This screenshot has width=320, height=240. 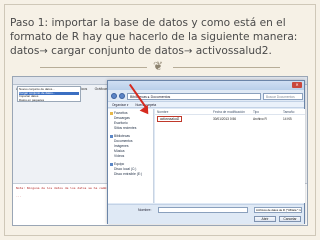 I want to click on r-menu-item: Gráficas, so click(x=101, y=89).